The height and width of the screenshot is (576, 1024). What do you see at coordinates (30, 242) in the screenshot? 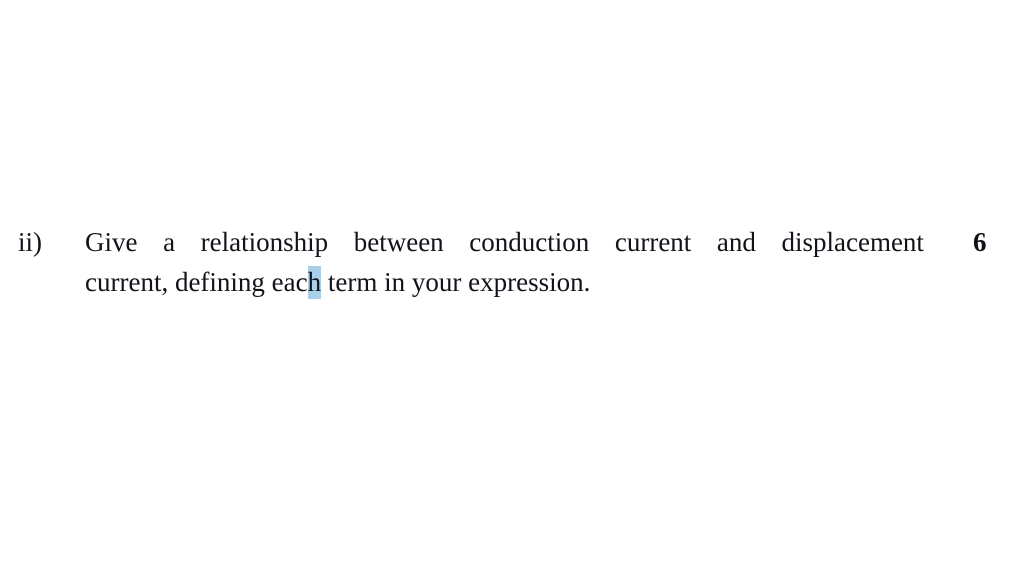
I see `question-item-label: ii)` at bounding box center [30, 242].